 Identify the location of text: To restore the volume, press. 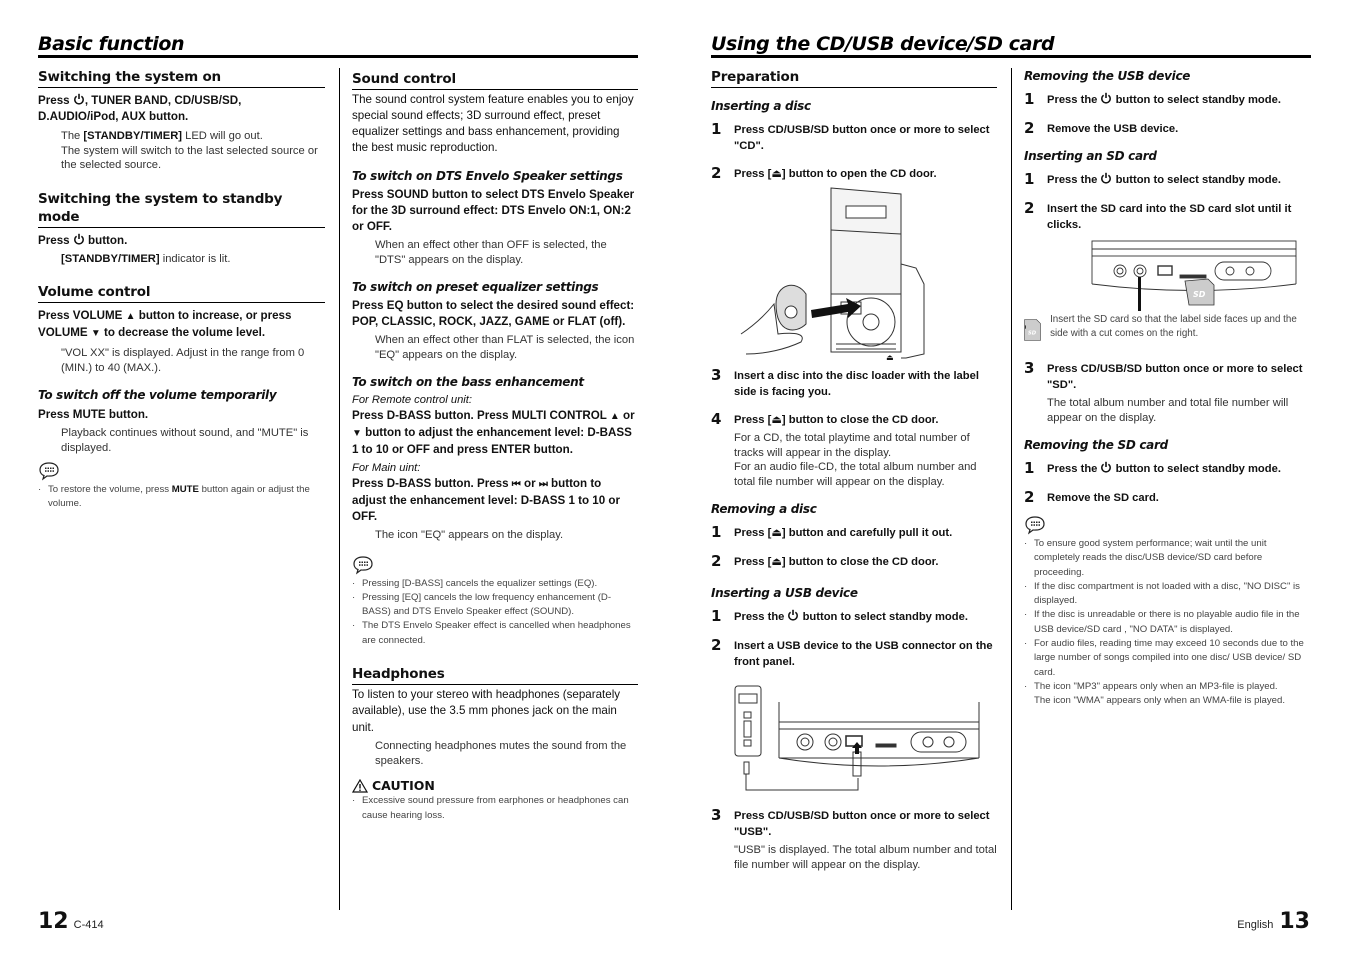
(110, 489).